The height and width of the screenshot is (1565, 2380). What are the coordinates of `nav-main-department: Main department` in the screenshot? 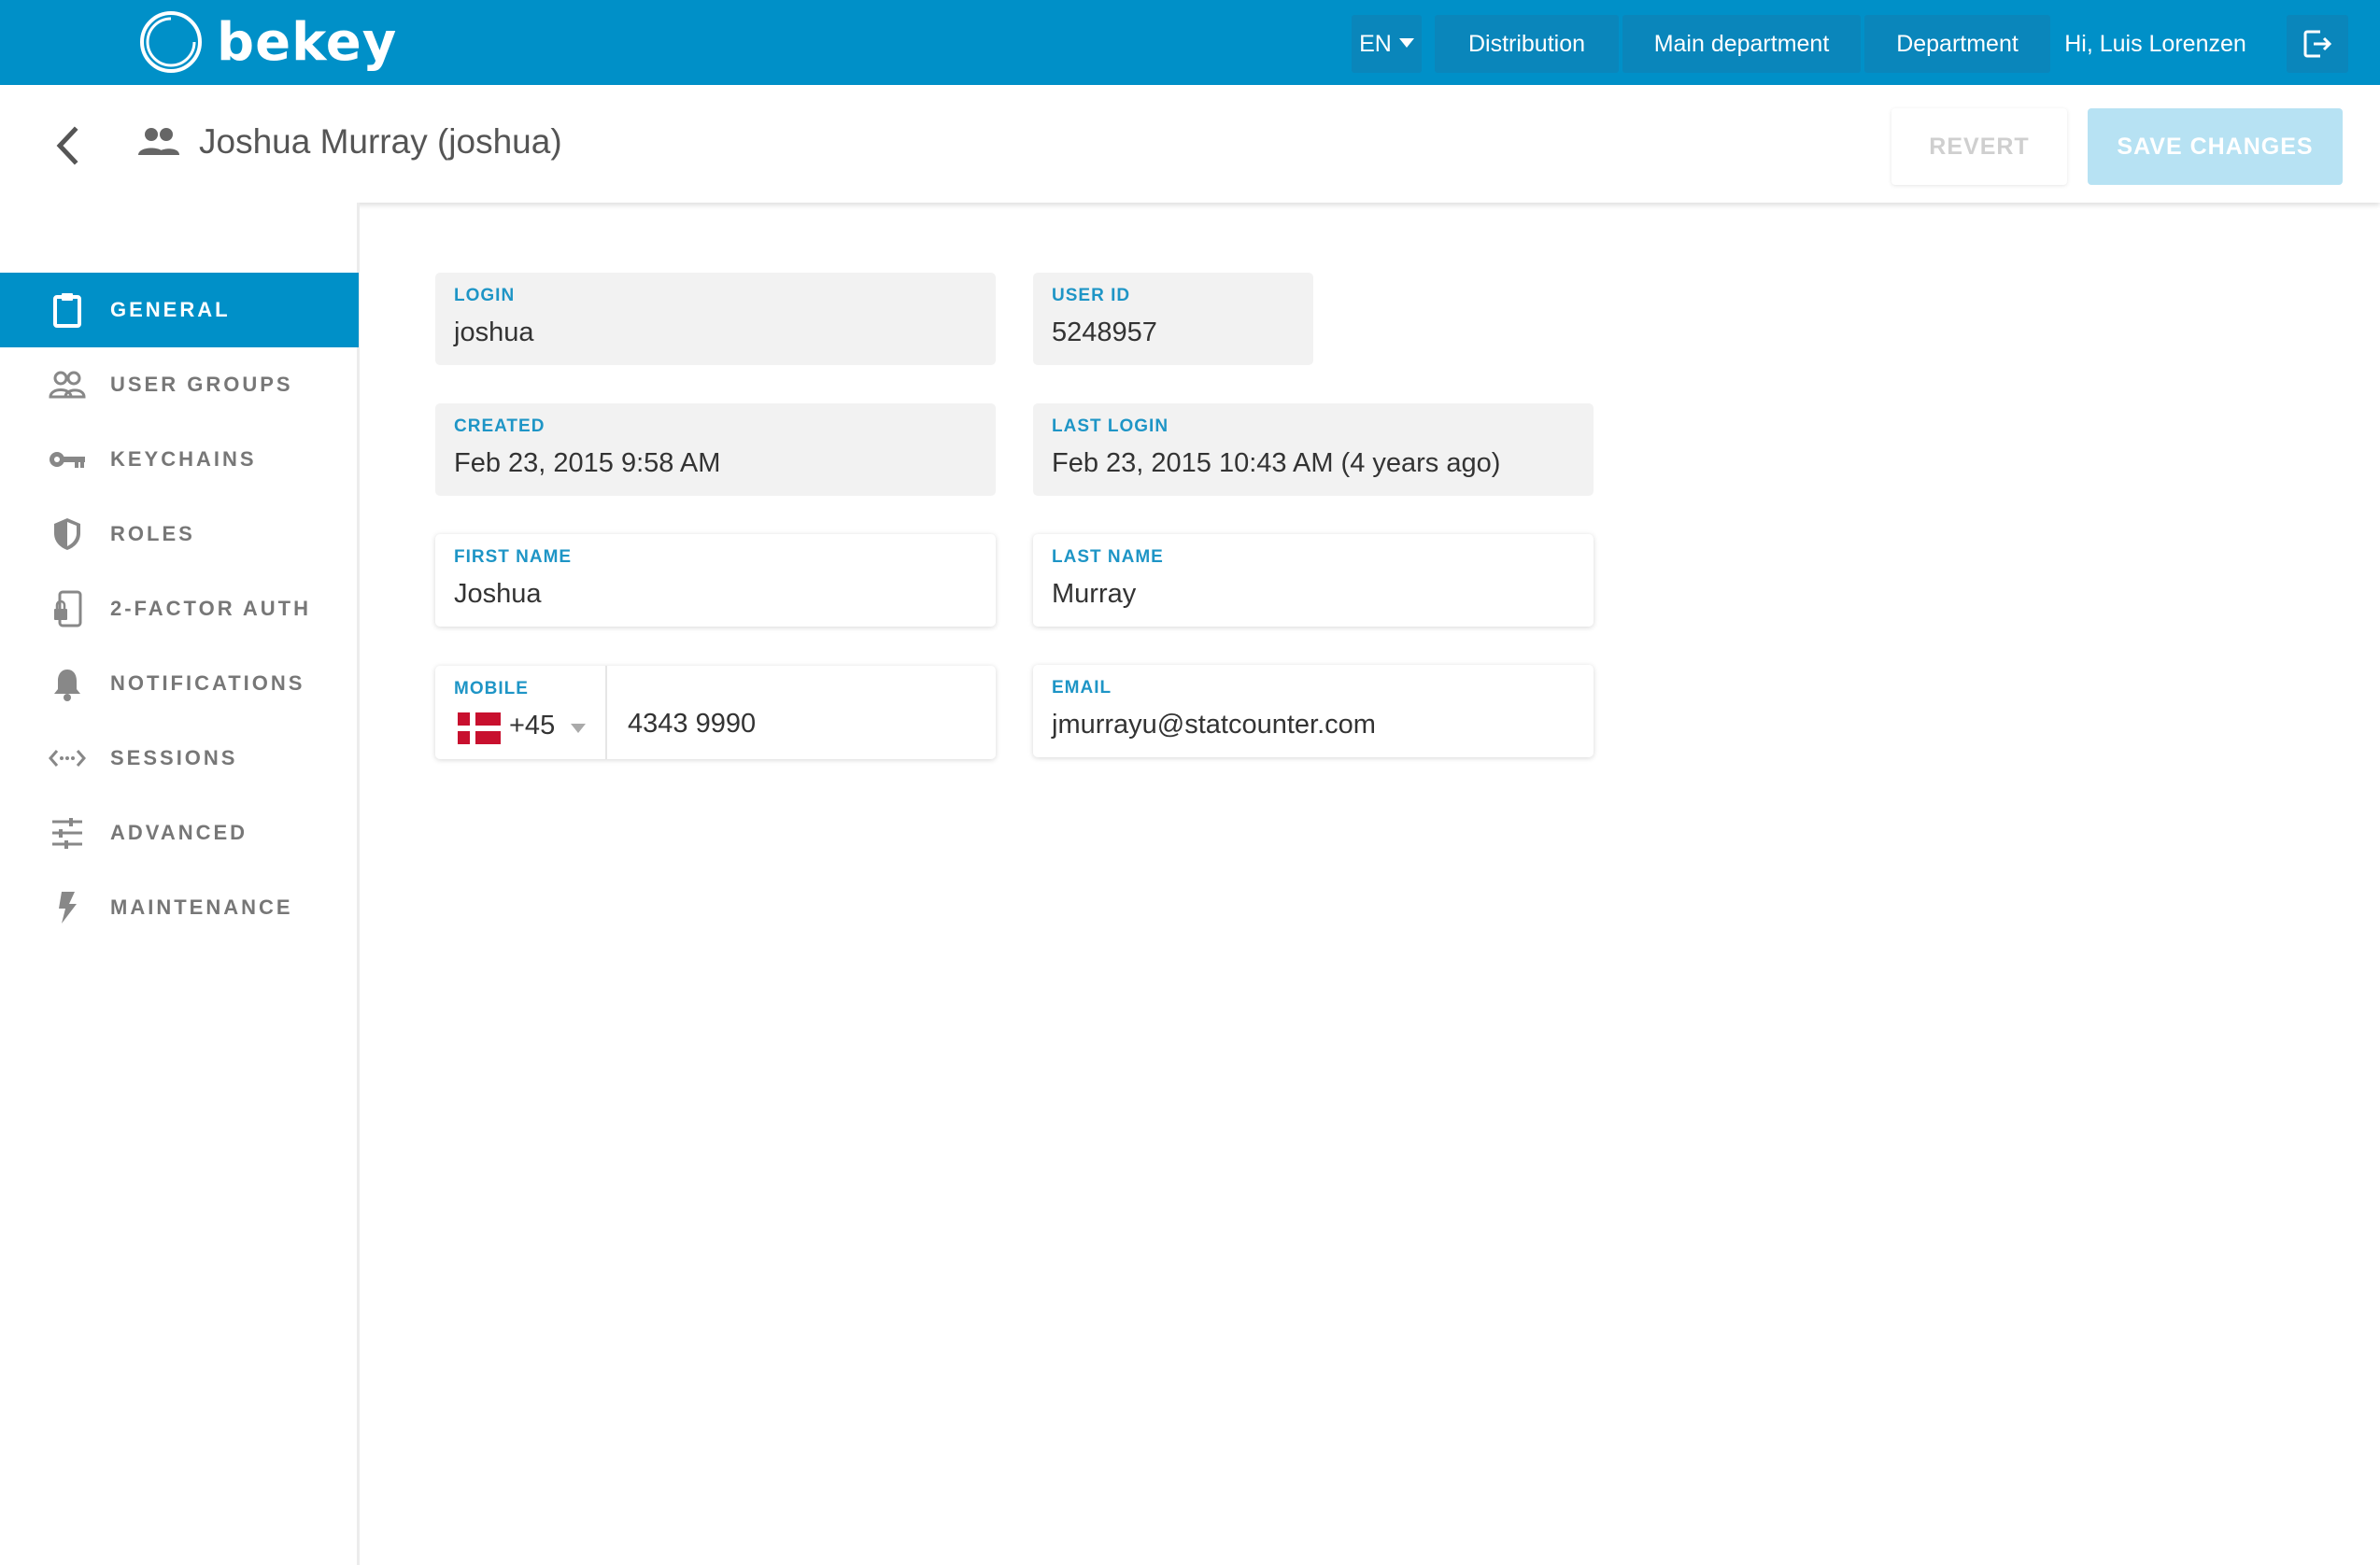 It's located at (1741, 44).